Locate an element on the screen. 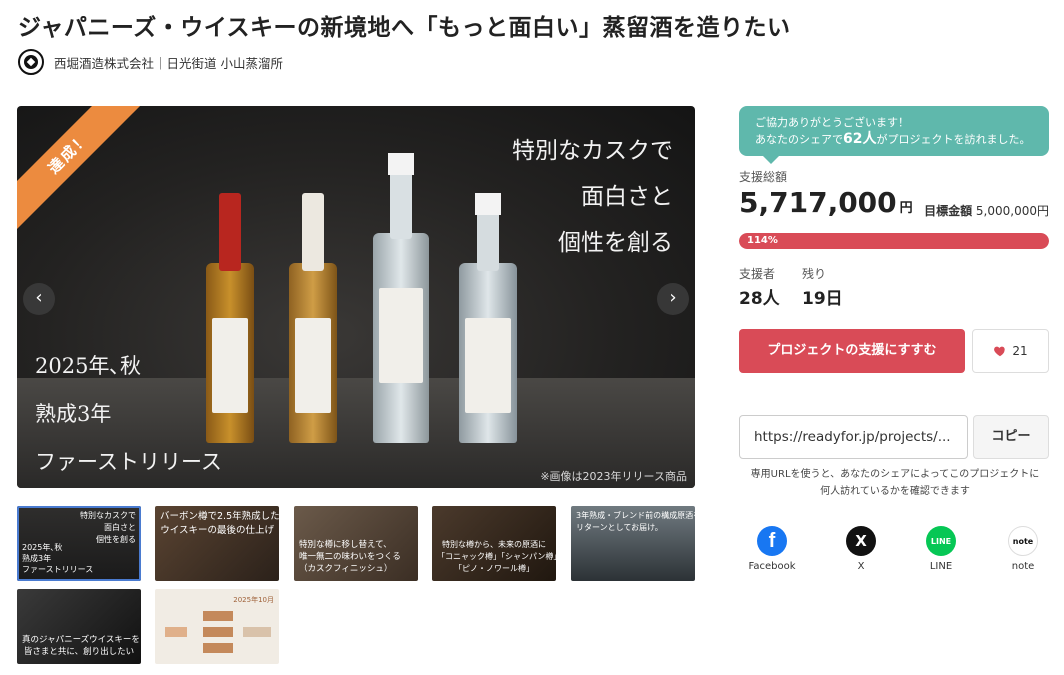 This screenshot has height=675, width=1064. thumbnail-3: 特別な樽に移し替えて、 唯一無二の味わいをつくる （カスクフィニッシュ） is located at coordinates (356, 543).